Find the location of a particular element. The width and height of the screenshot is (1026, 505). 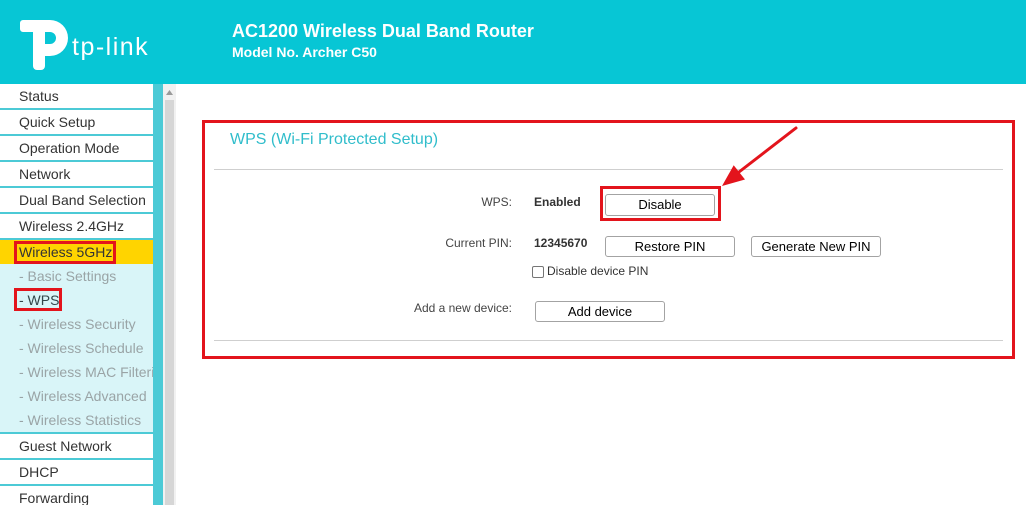

current-pin-value: 12345670 is located at coordinates (561, 243).